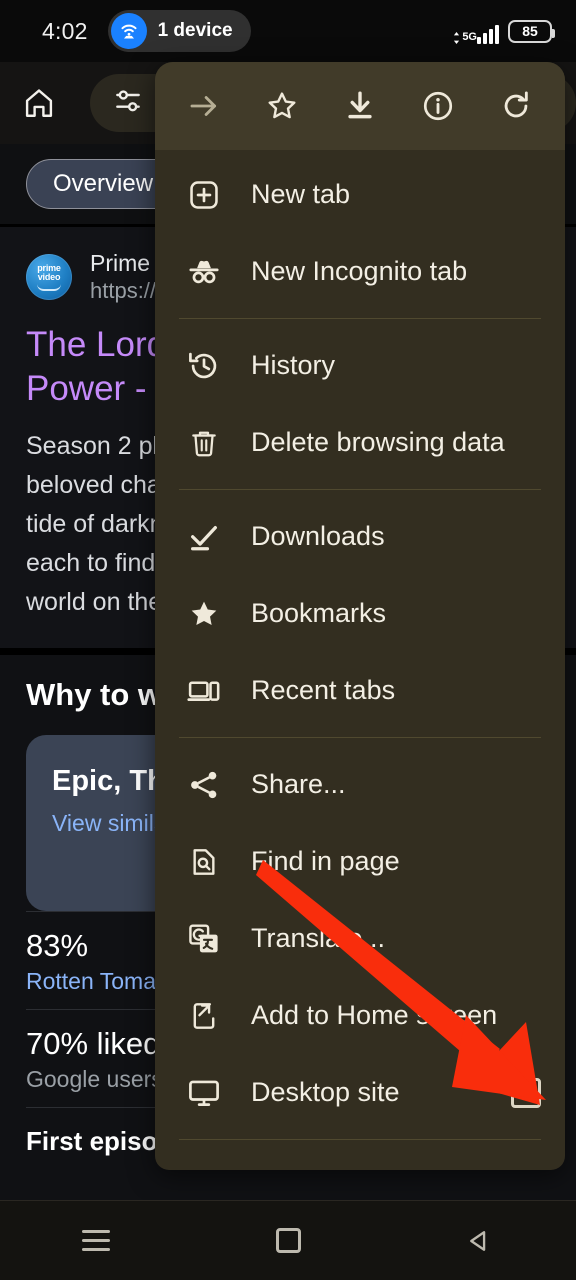 This screenshot has height=1280, width=576. I want to click on menu-item-label: New tab, so click(301, 194).